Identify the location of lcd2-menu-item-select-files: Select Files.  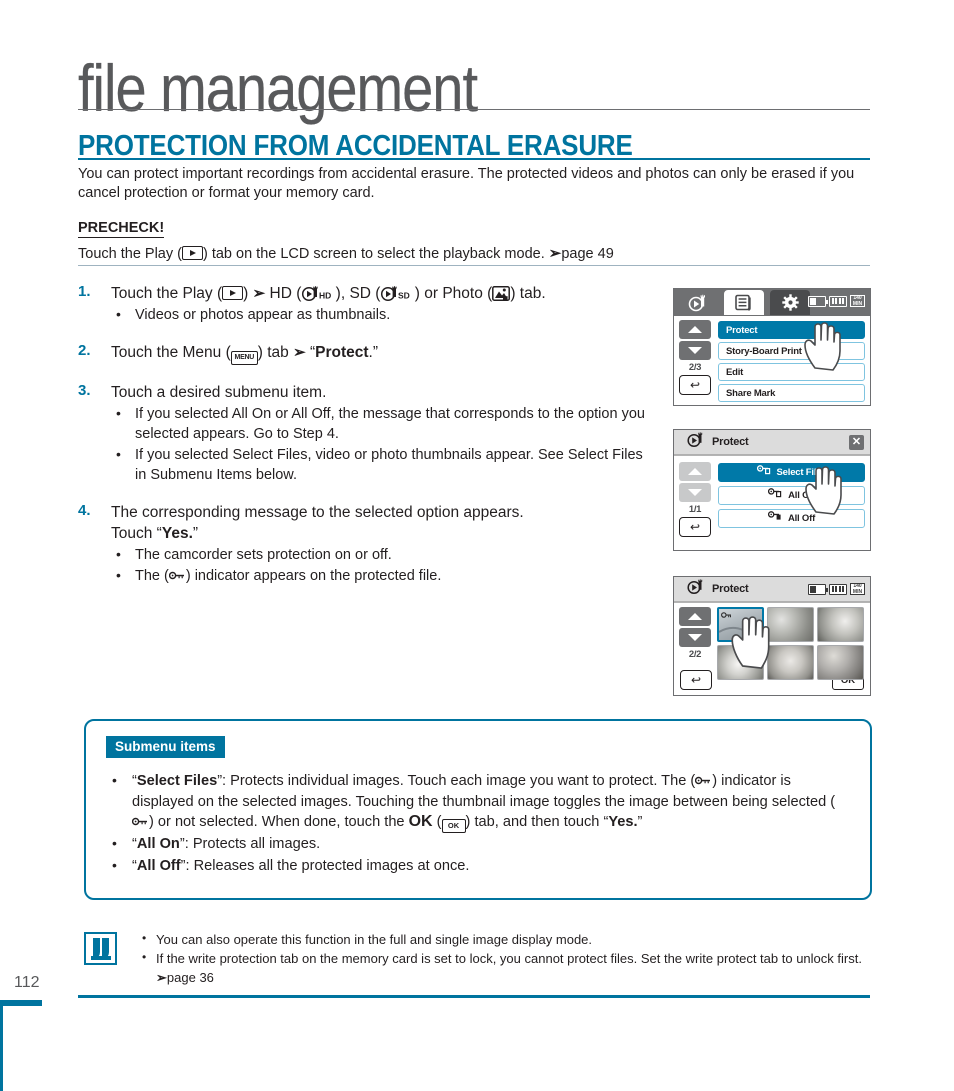
(791, 472).